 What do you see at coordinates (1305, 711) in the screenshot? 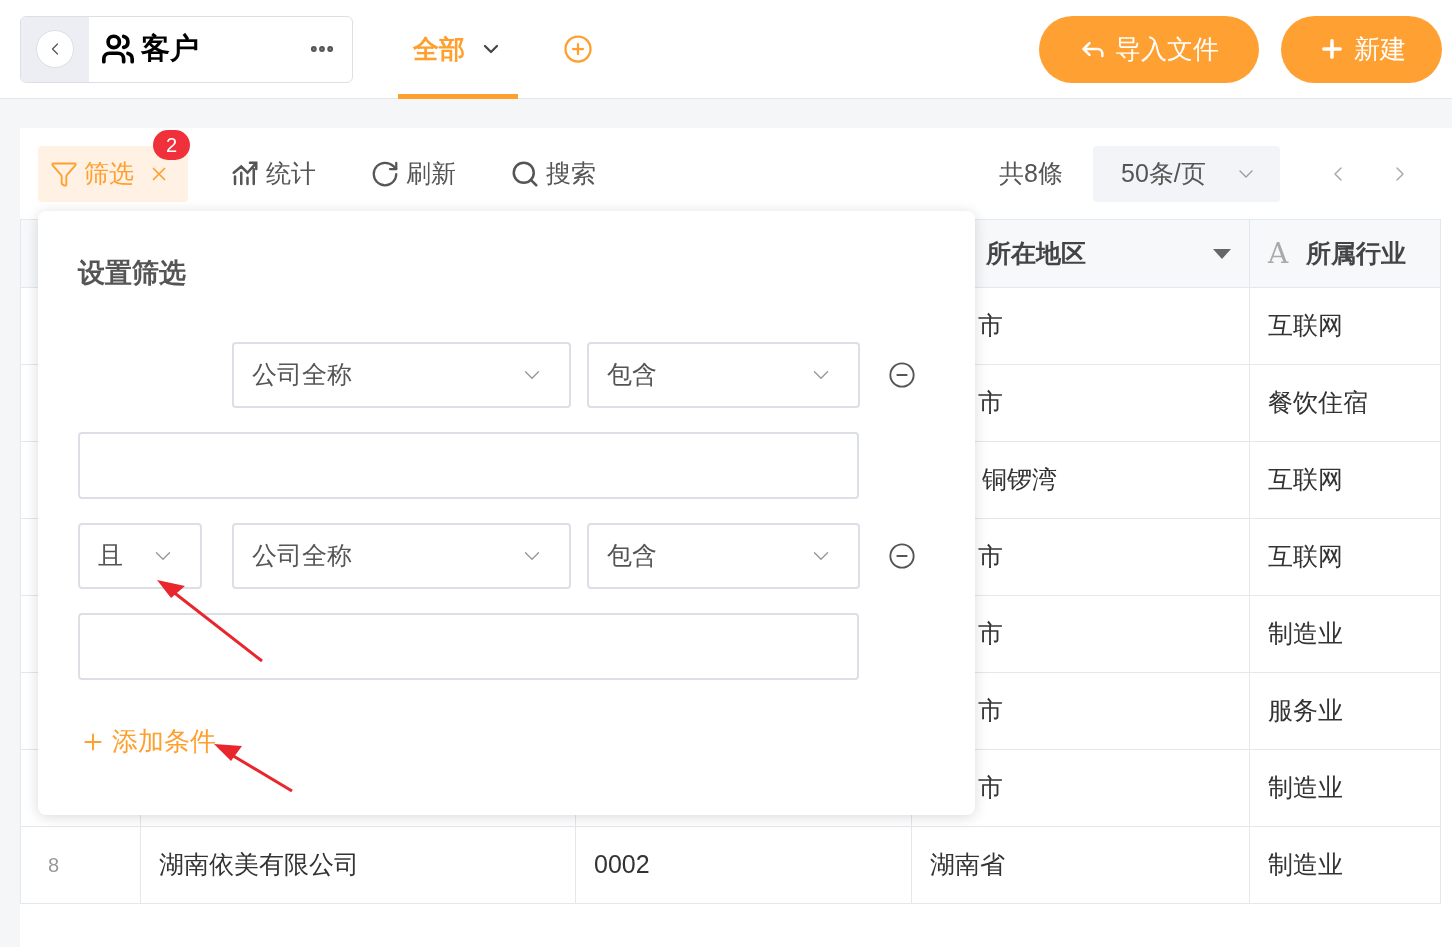
I see `table-cell-text: 服务业` at bounding box center [1305, 711].